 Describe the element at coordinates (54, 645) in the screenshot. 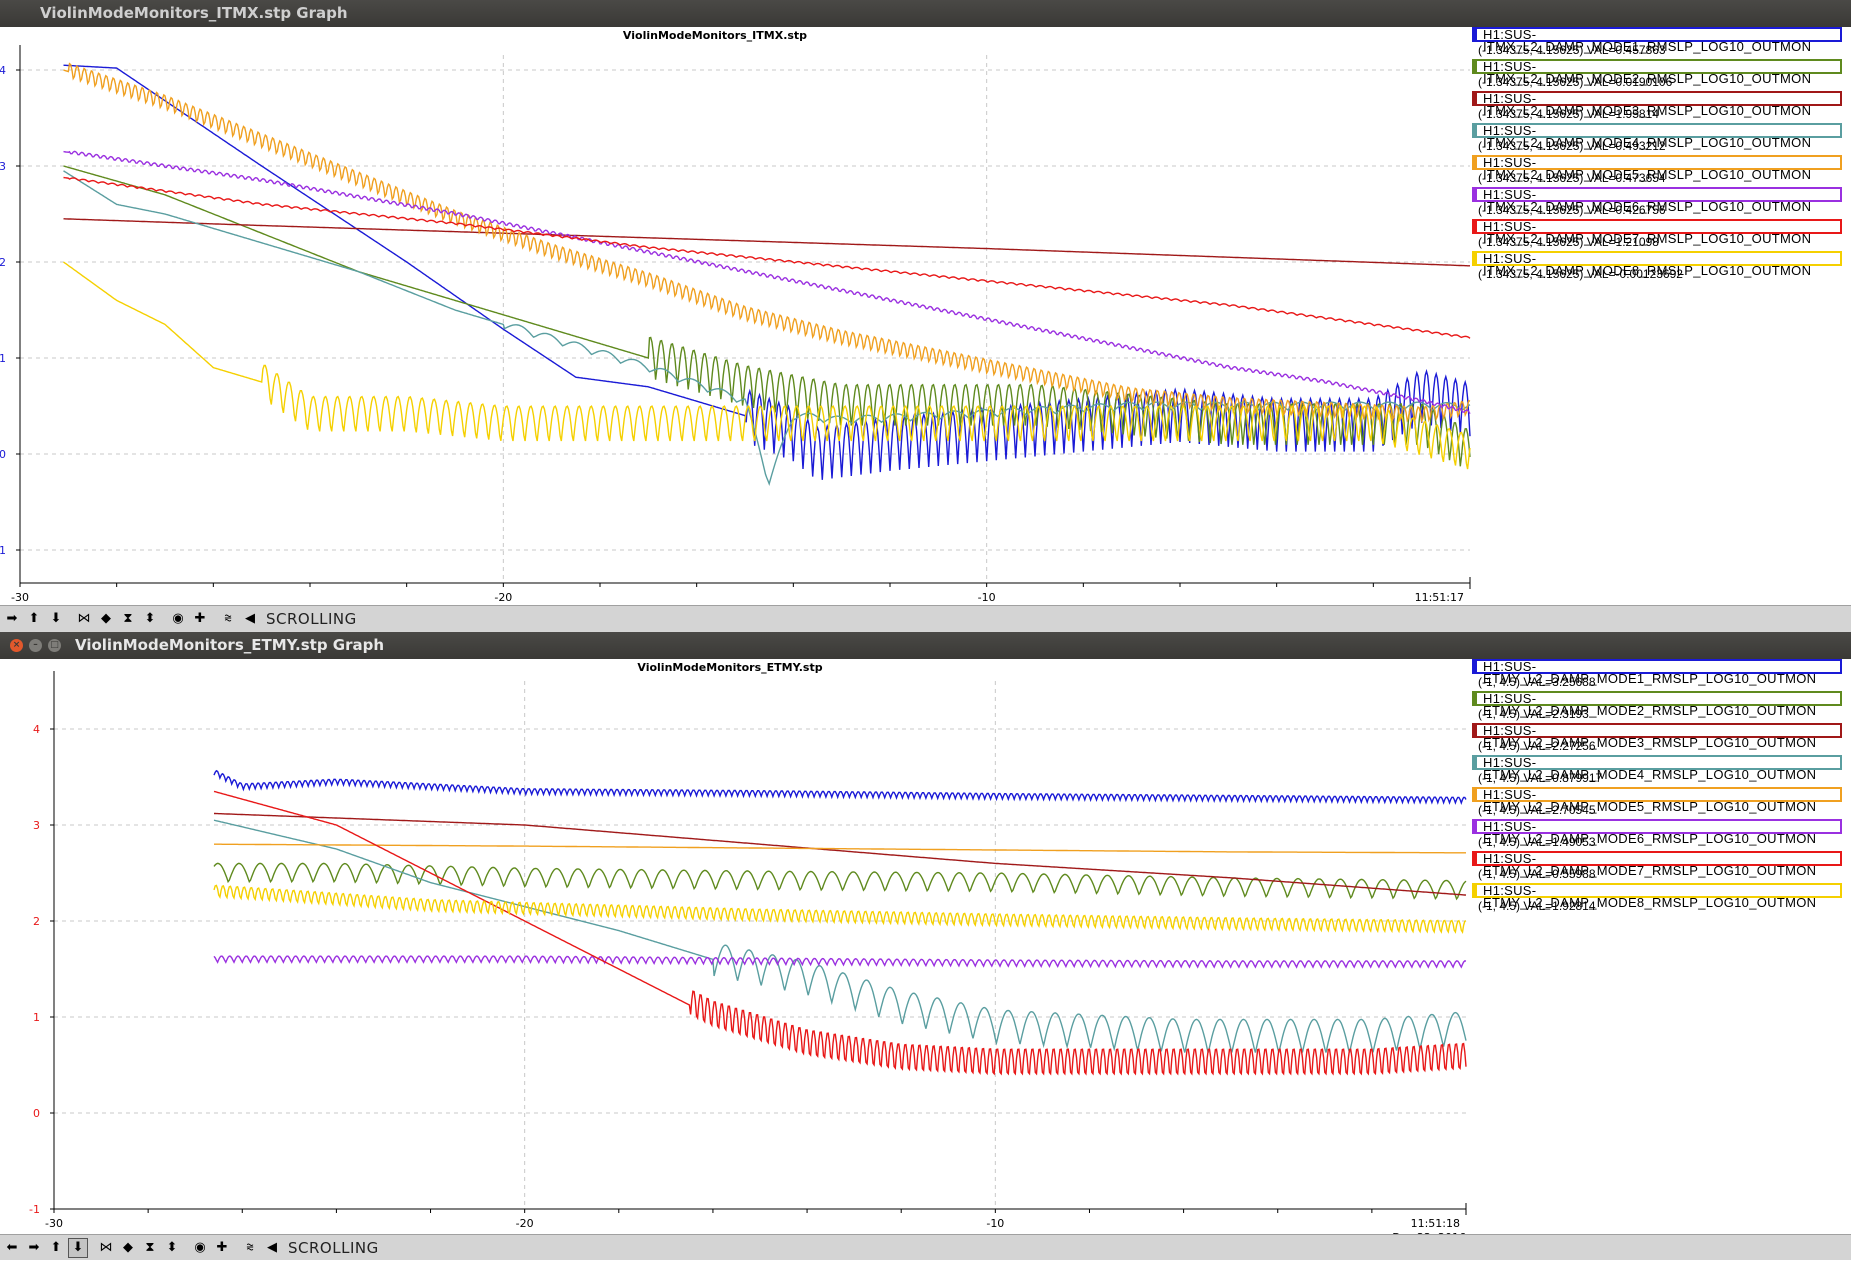

I see `maximize-icon: □` at that location.